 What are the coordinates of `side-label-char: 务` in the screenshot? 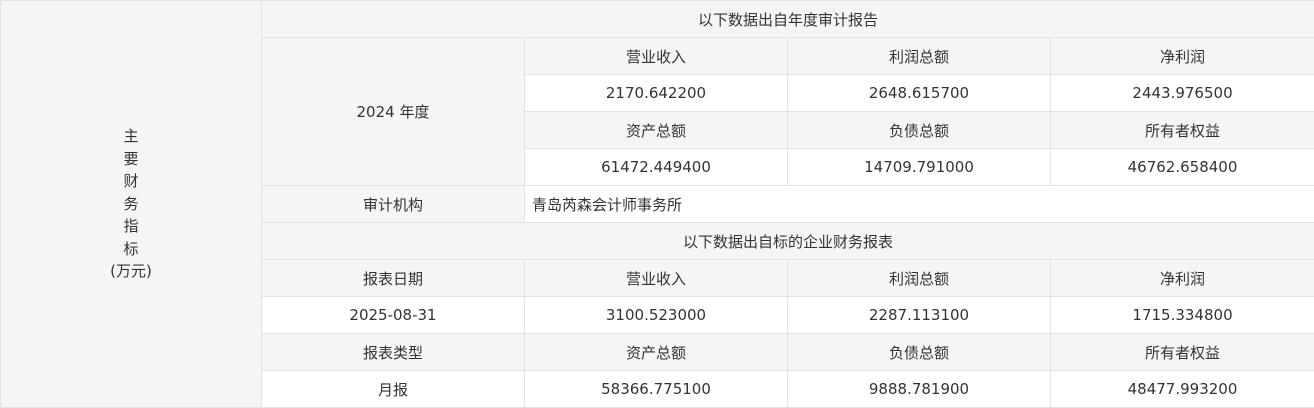 It's located at (131, 203).